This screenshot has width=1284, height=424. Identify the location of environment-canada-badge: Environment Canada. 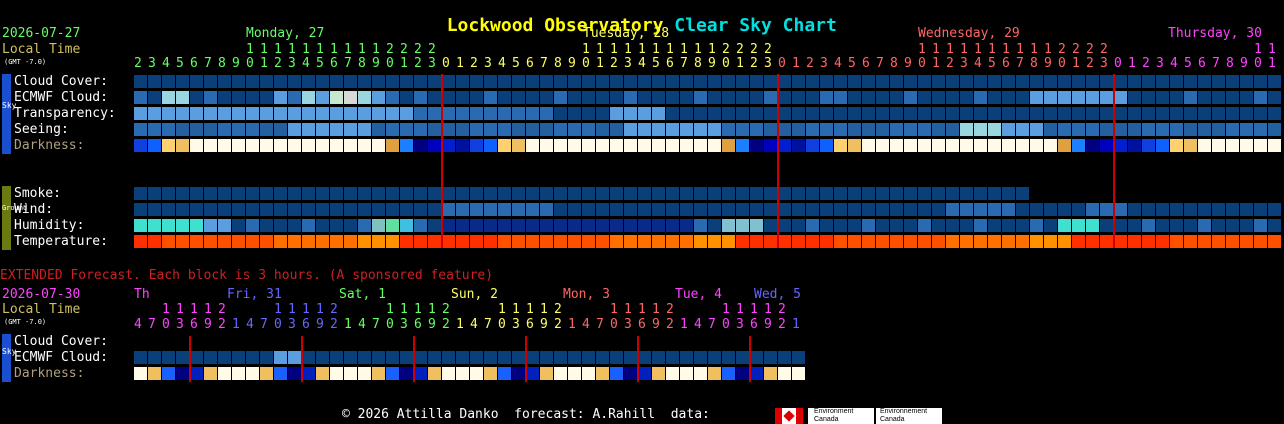
(841, 416).